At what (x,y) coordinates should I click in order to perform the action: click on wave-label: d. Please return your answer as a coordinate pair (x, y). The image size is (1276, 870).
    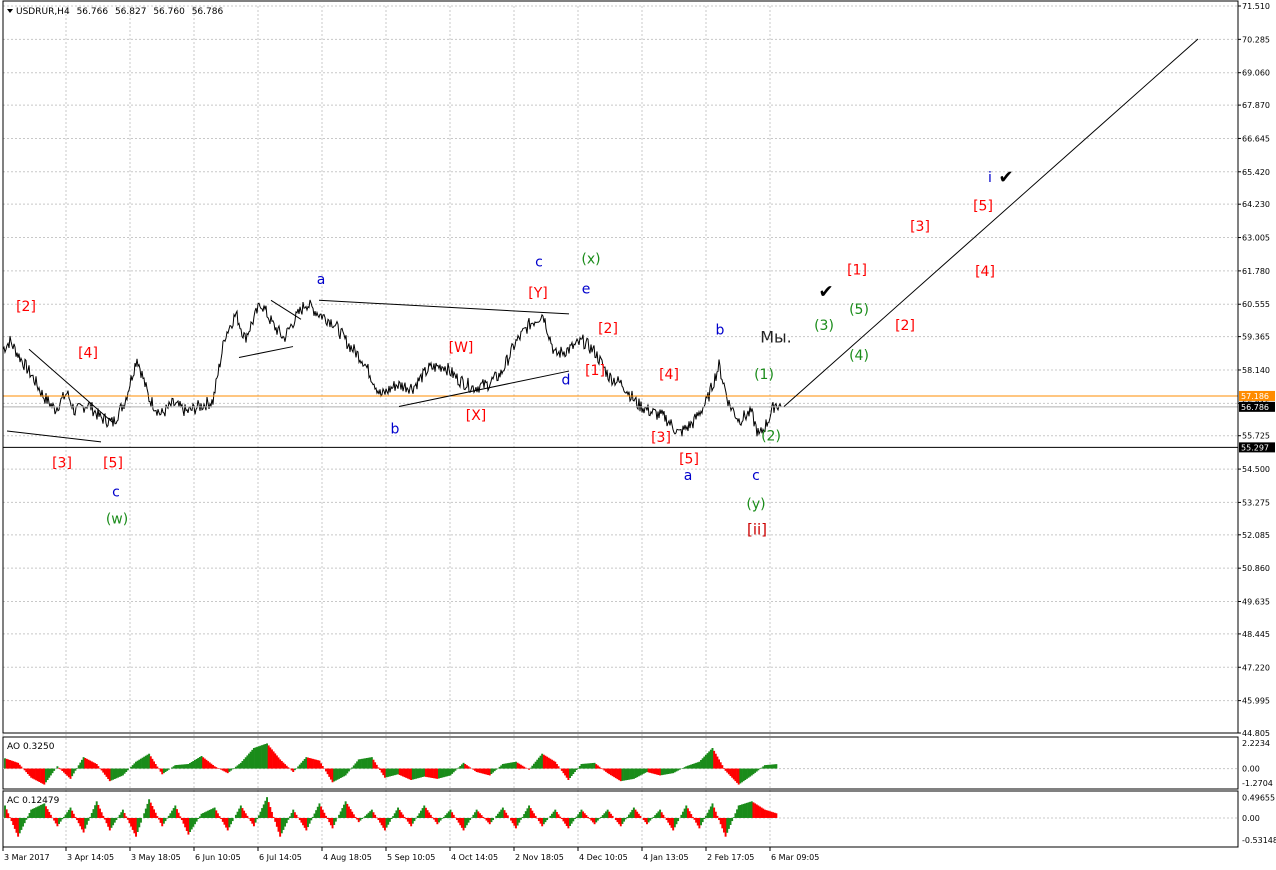
    Looking at the image, I should click on (566, 381).